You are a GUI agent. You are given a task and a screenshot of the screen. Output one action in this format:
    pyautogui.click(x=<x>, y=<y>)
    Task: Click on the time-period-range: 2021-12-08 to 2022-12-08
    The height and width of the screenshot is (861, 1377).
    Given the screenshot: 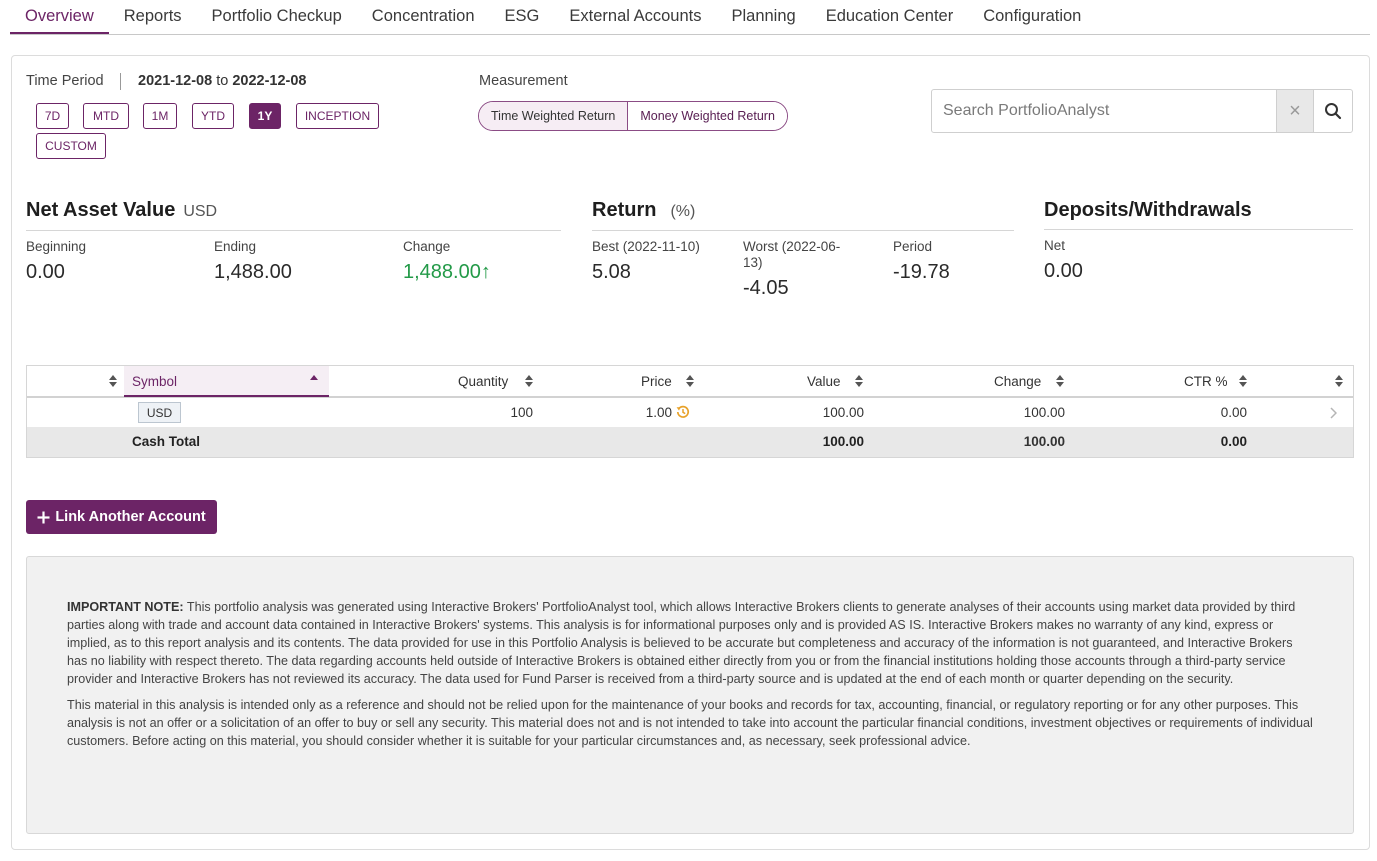 What is the action you would take?
    pyautogui.click(x=222, y=81)
    